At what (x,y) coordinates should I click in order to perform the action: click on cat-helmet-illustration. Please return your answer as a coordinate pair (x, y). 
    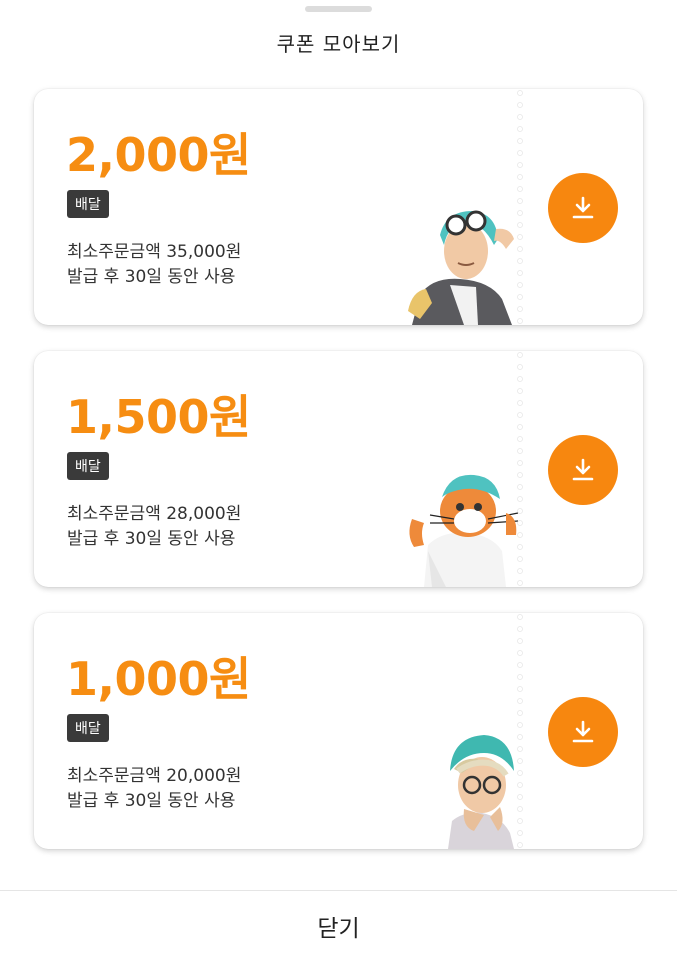
    Looking at the image, I should click on (464, 530).